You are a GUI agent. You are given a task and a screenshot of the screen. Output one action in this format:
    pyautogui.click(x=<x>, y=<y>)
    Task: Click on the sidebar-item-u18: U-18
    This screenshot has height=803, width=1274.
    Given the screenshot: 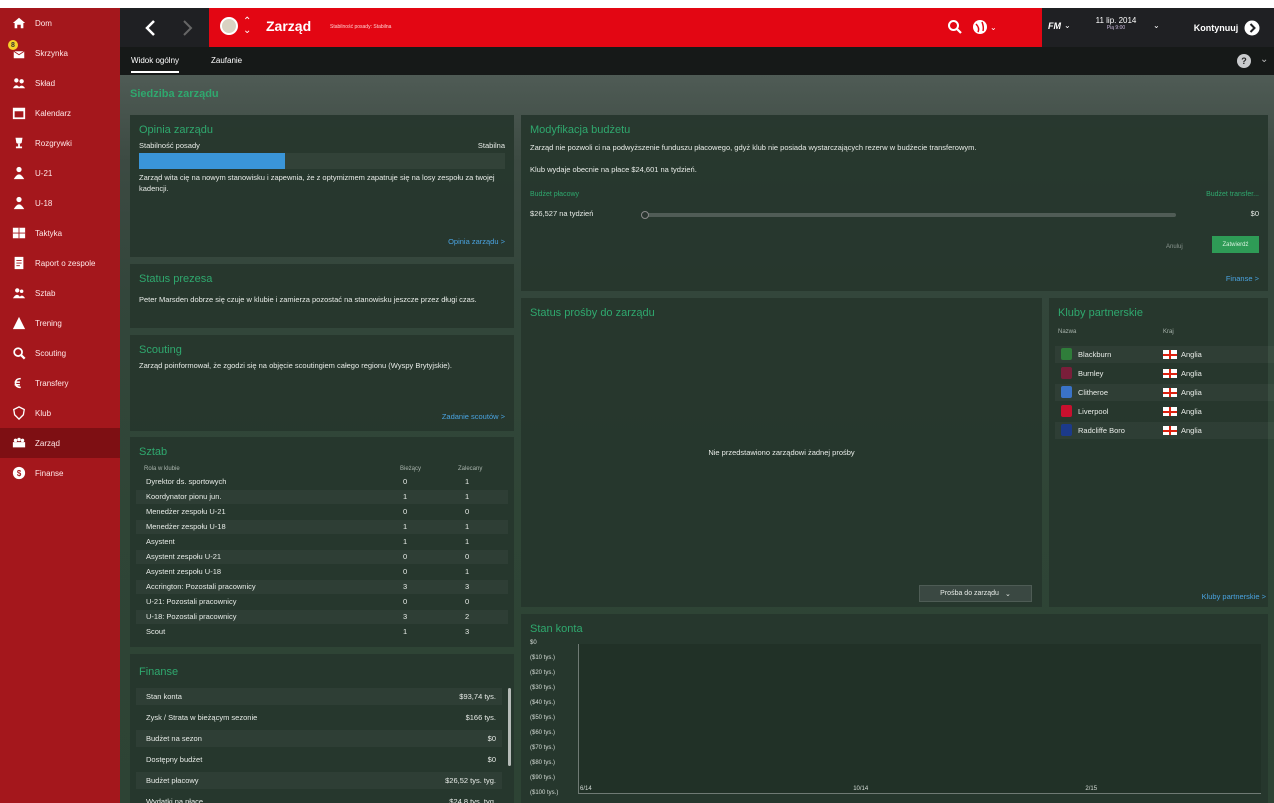 What is the action you would take?
    pyautogui.click(x=60, y=203)
    